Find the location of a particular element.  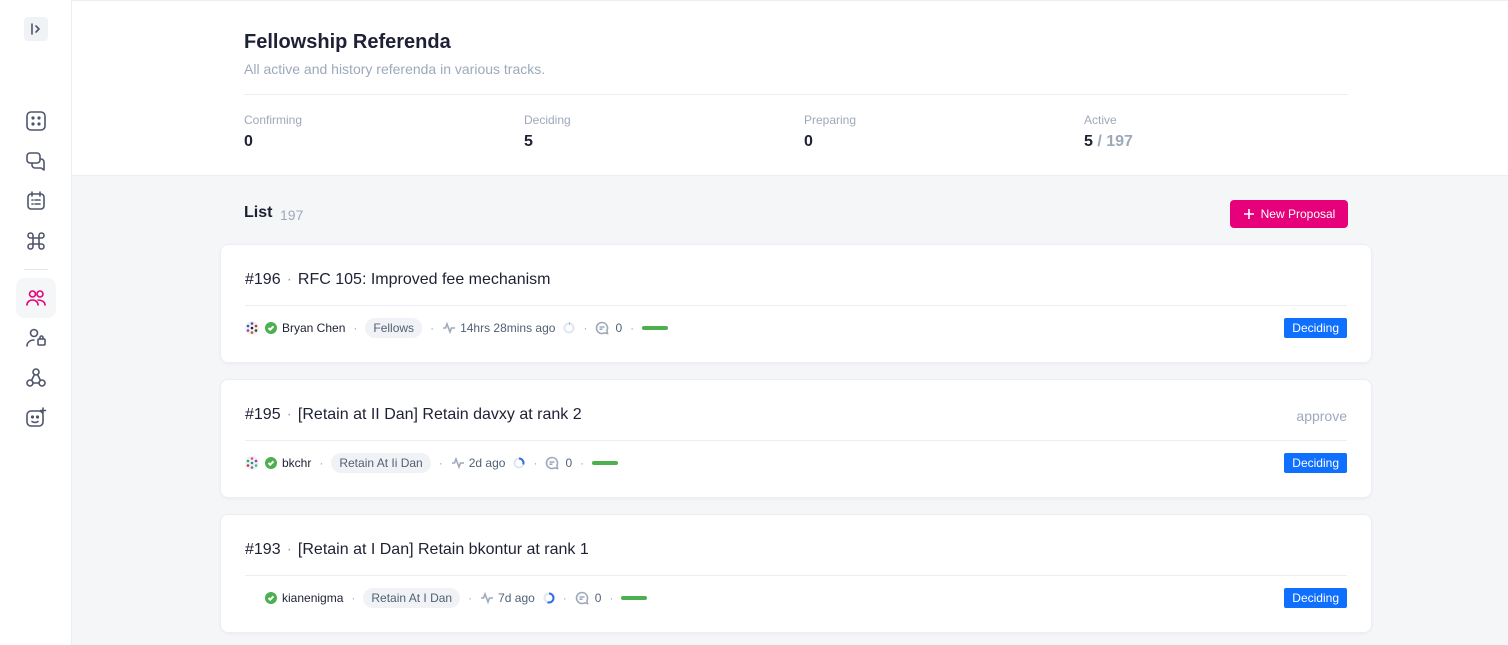

command-icon is located at coordinates (36, 241).